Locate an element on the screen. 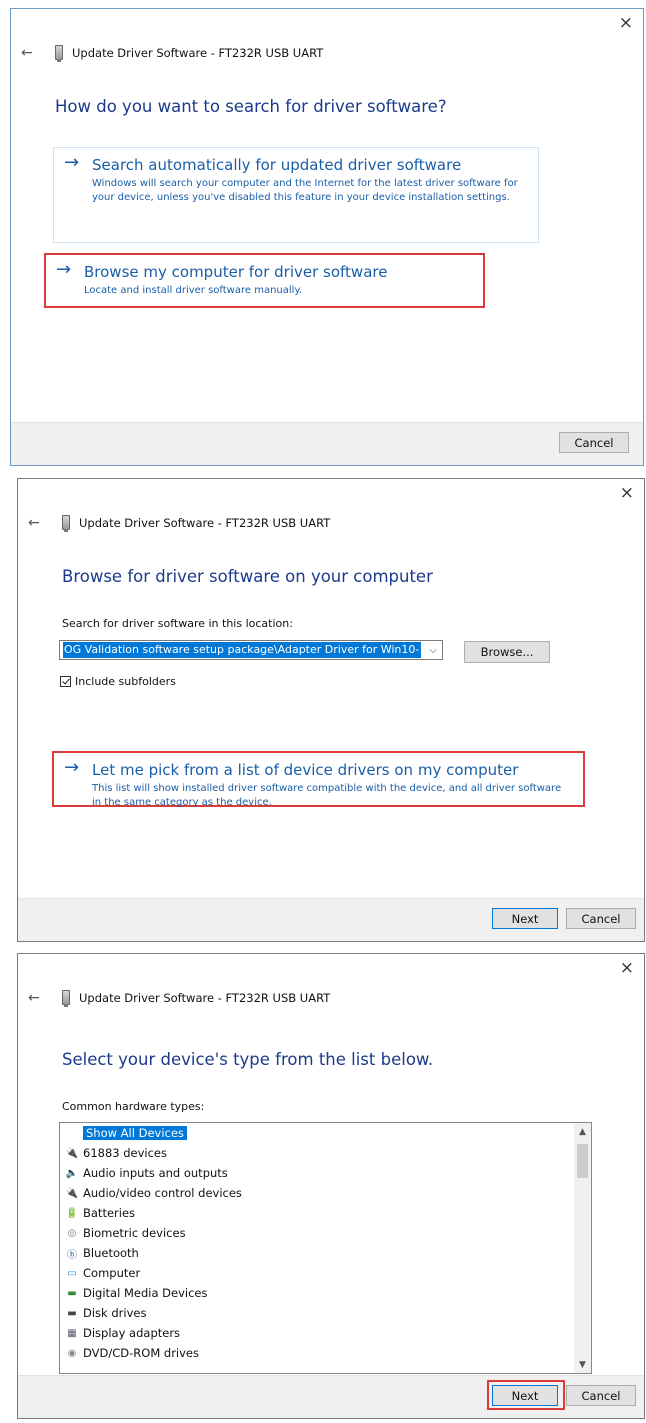 This screenshot has height=1423, width=646. list-item-label: Audio/video control devices is located at coordinates (162, 1193).